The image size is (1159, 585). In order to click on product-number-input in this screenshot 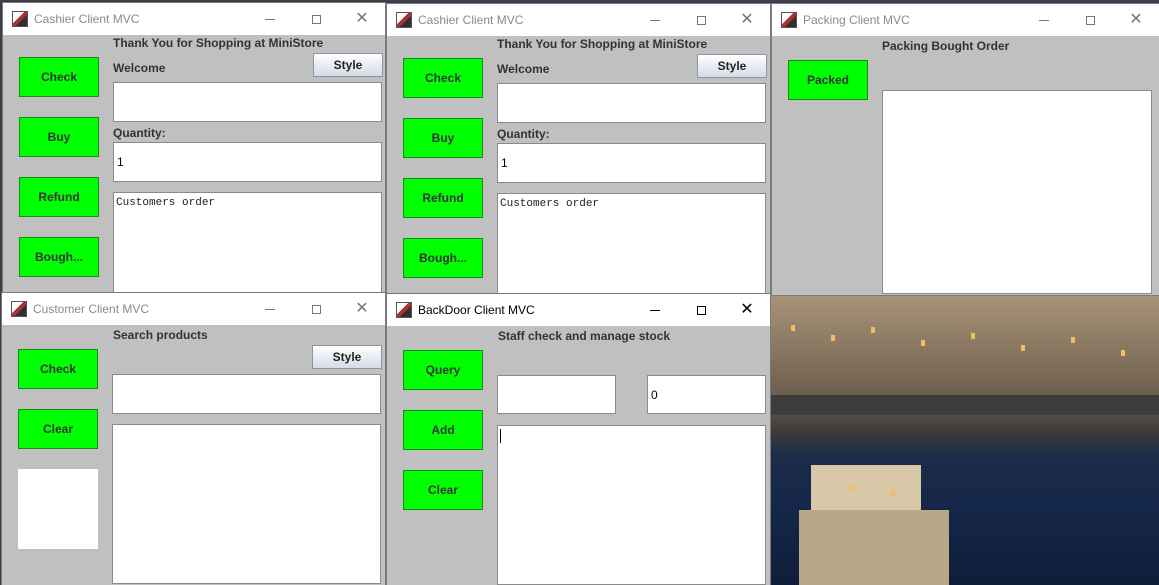, I will do `click(556, 394)`.